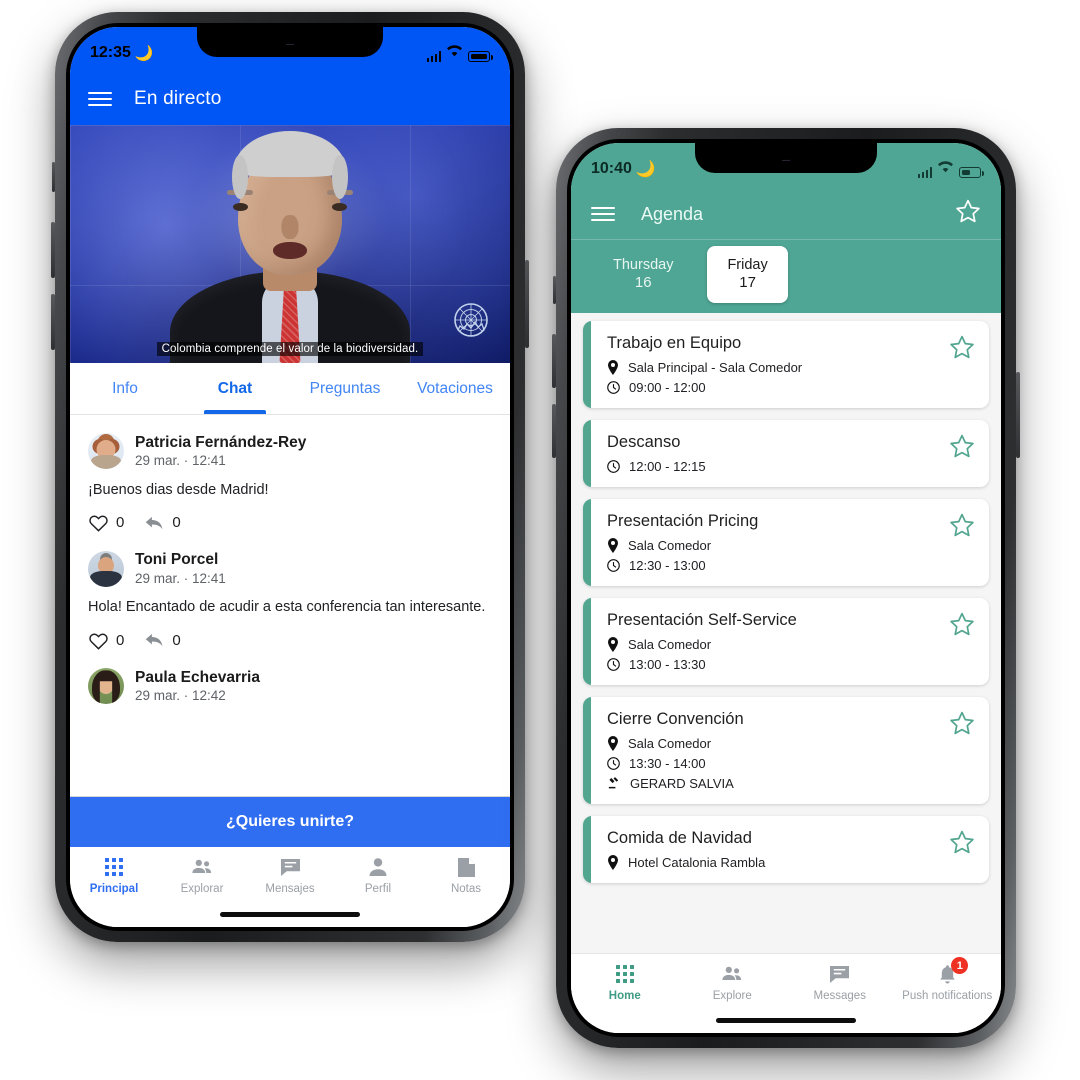 The height and width of the screenshot is (1080, 1080). I want to click on nav-item-messages: Messages, so click(840, 982).